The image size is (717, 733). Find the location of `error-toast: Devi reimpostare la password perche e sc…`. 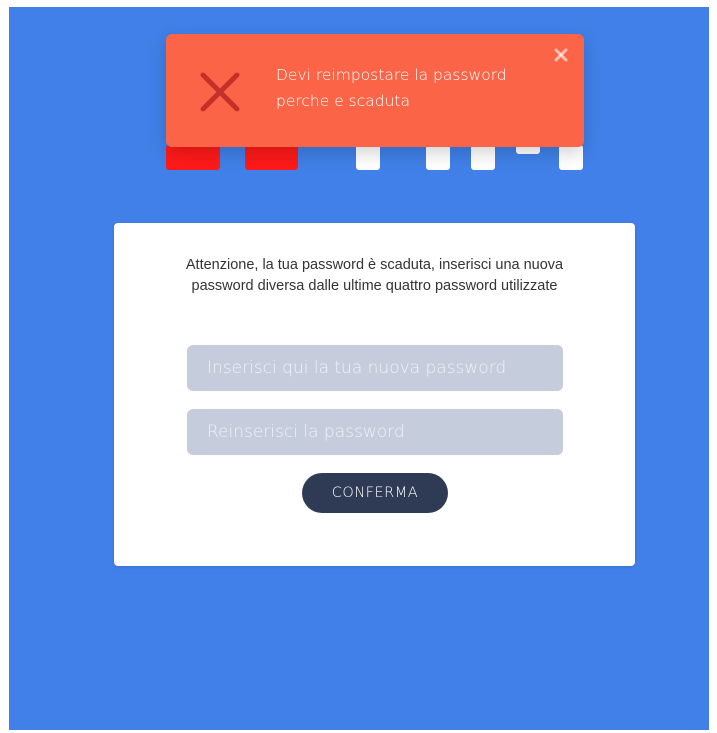

error-toast: Devi reimpostare la password perche e sc… is located at coordinates (375, 90).